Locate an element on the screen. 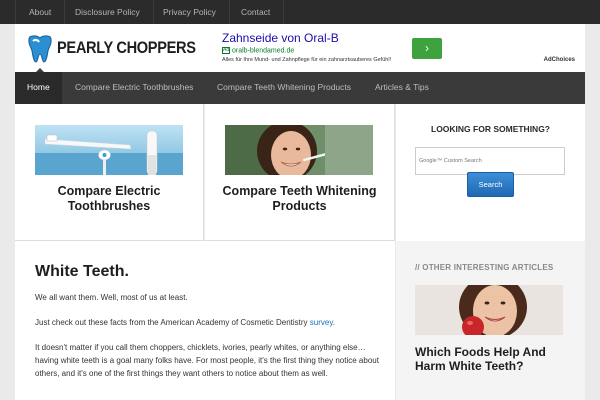  survey-link: survey is located at coordinates (321, 322).